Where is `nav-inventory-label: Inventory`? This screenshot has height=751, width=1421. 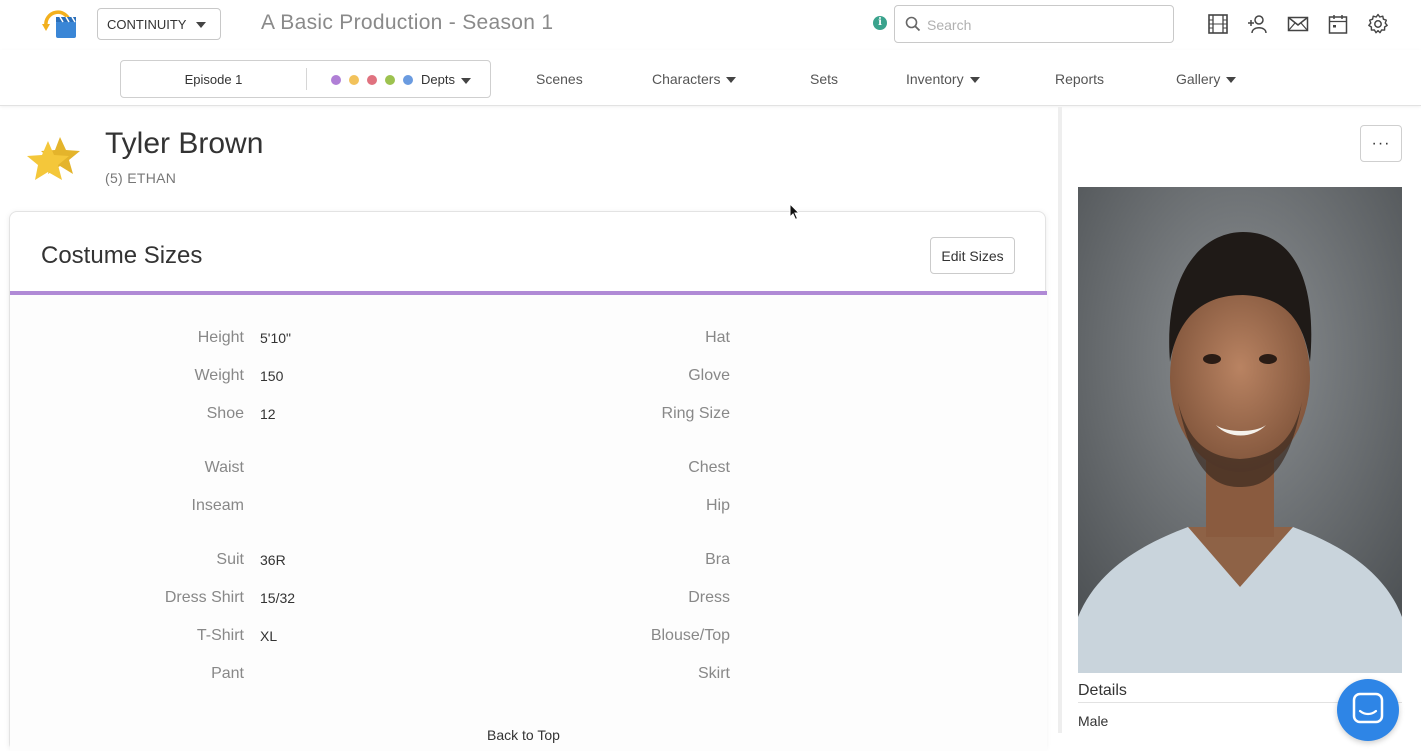 nav-inventory-label: Inventory is located at coordinates (935, 79).